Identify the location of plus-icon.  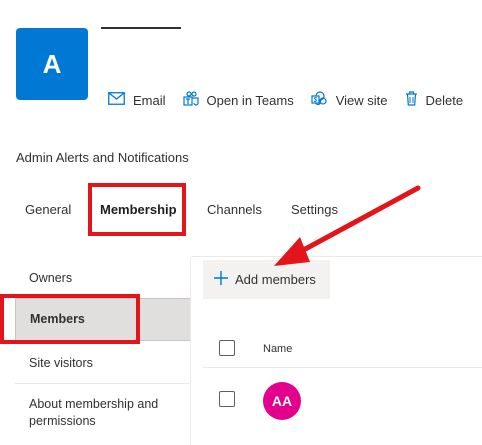
(224, 279).